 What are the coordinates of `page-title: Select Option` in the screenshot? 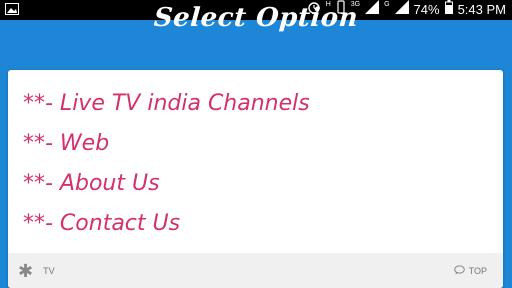 It's located at (256, 18).